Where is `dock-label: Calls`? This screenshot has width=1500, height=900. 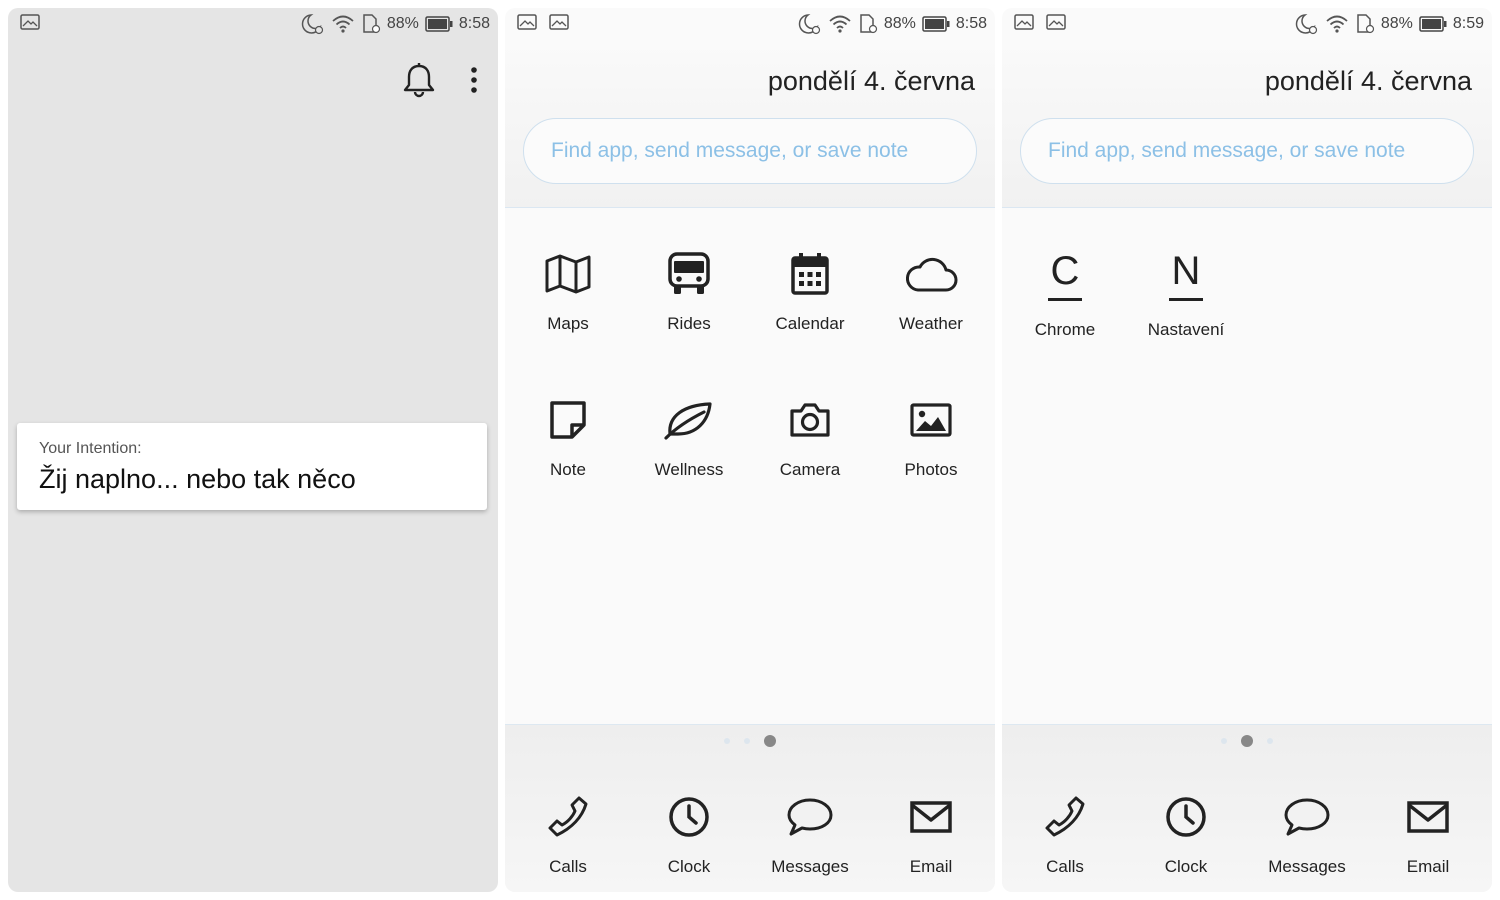
dock-label: Calls is located at coordinates (1065, 866).